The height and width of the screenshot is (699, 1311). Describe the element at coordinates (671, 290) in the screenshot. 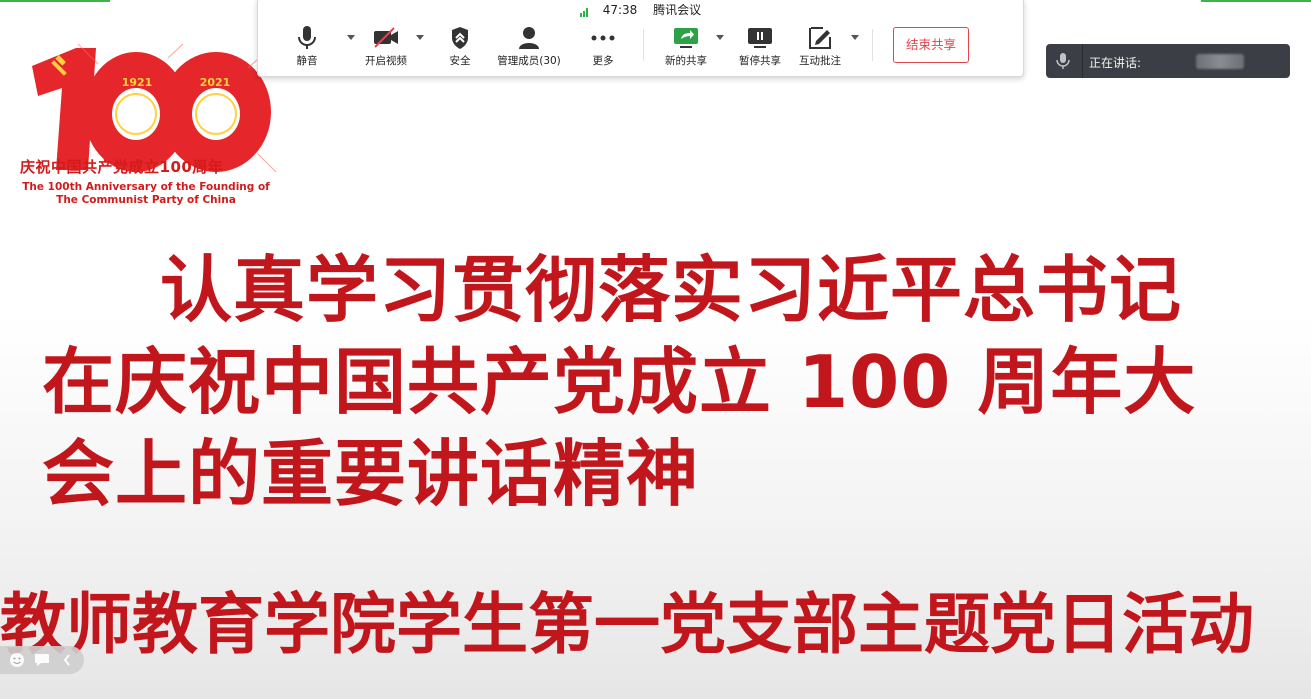

I see `slide-title-line-1: 认真学习贯彻落实习近平总书记` at that location.